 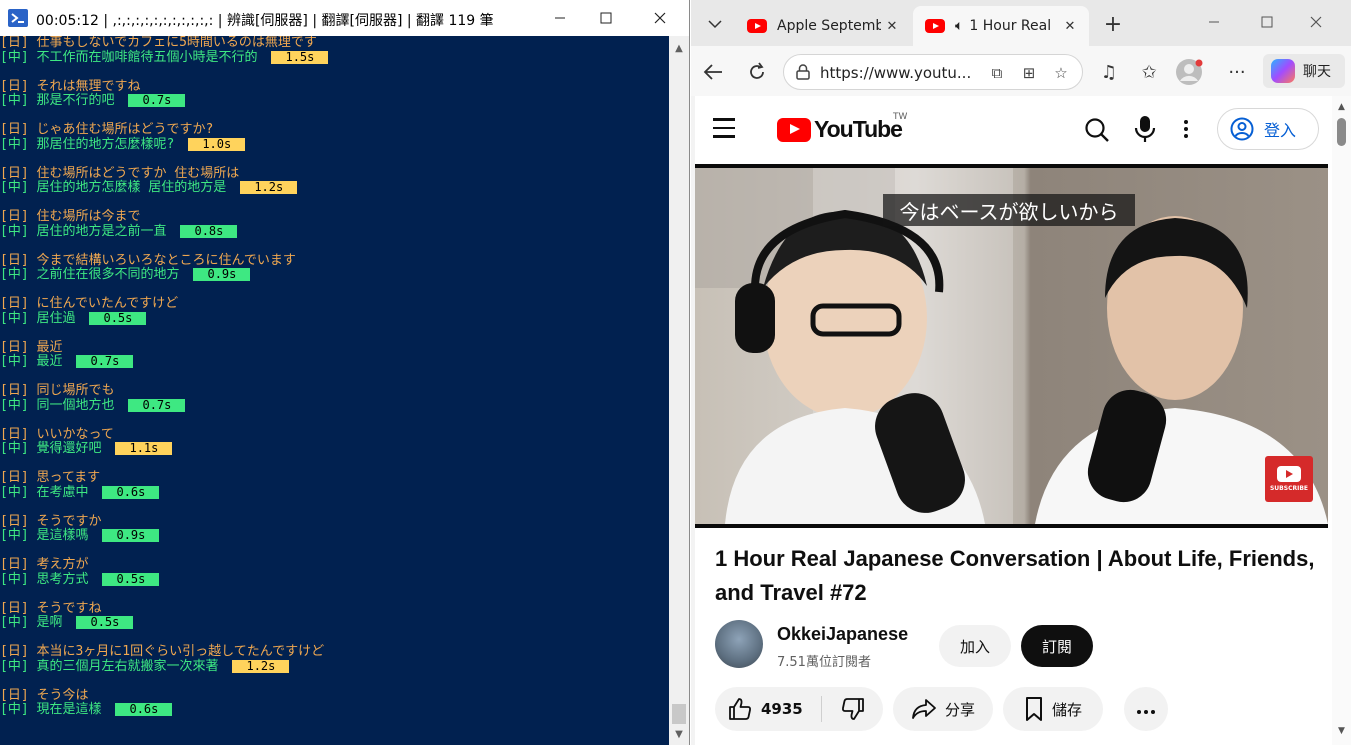 I want to click on tab-label: 1 Hour Real, so click(x=1010, y=26).